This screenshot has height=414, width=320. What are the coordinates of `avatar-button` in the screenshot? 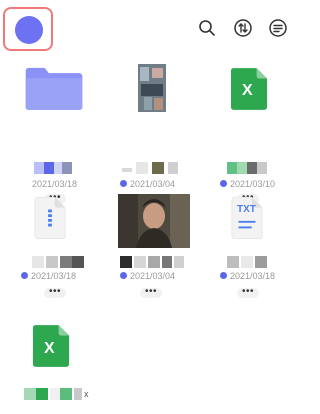 It's located at (28, 29).